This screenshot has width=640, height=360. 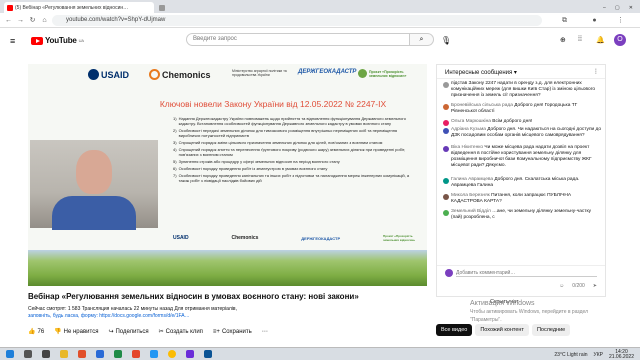 What do you see at coordinates (162, 7) in the screenshot?
I see `new-tab-icon` at bounding box center [162, 7].